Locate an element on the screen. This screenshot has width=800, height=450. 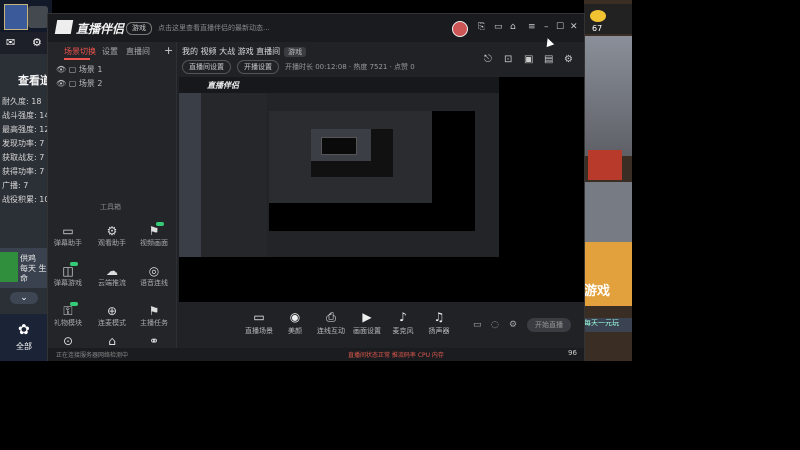
tool-gift: ⚿ 礼物模块 is located at coordinates (68, 315).